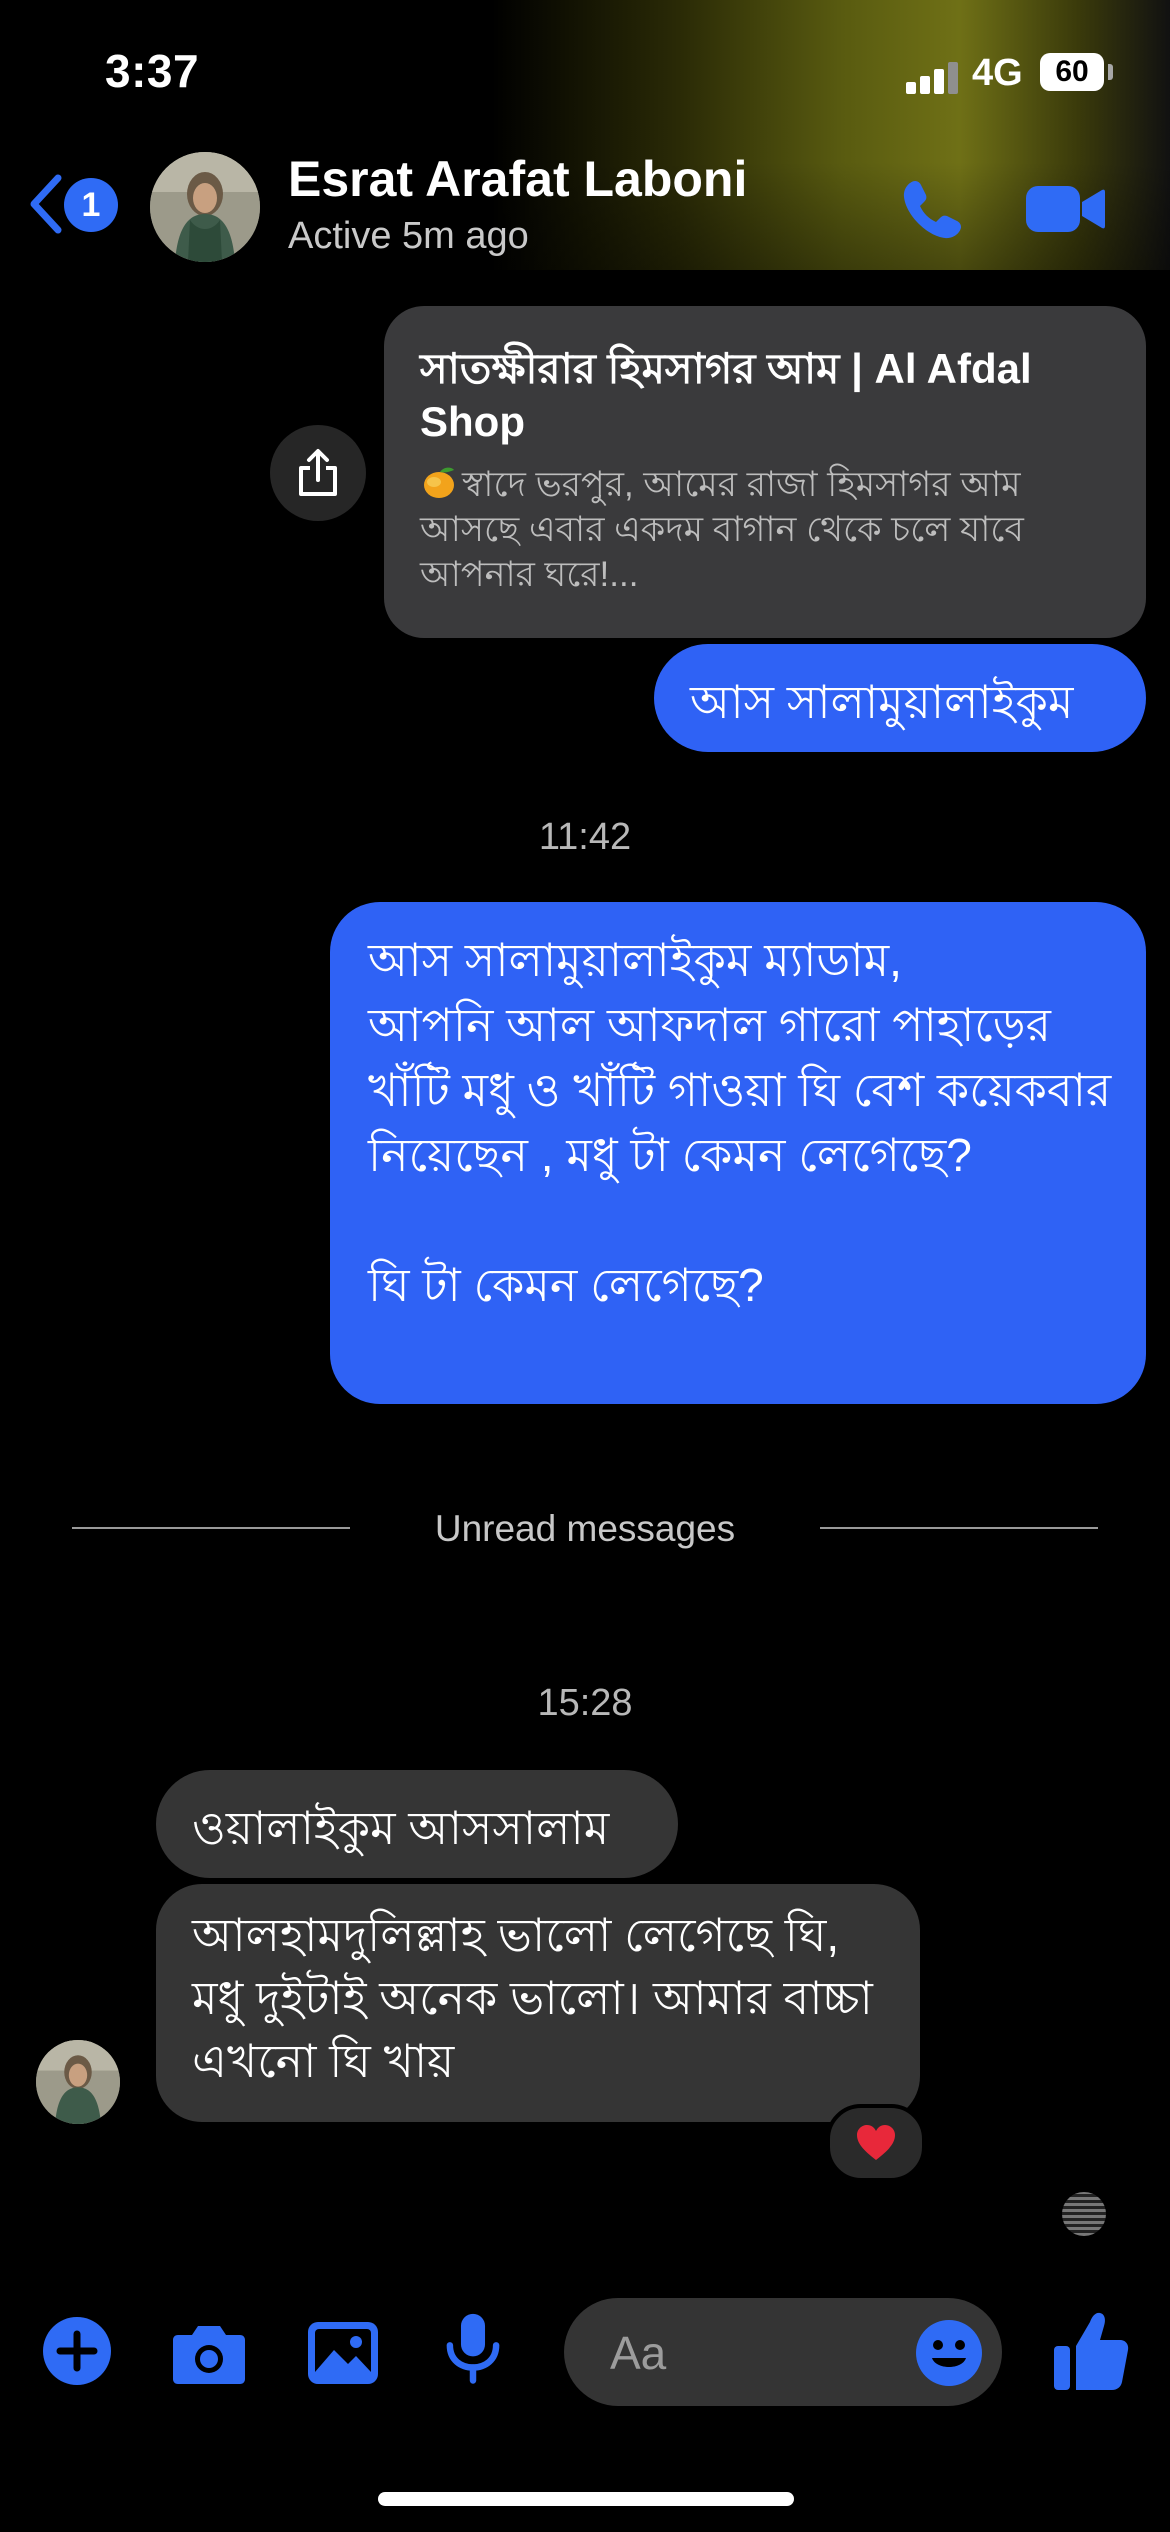  I want to click on battery-icon: 60, so click(1072, 72).